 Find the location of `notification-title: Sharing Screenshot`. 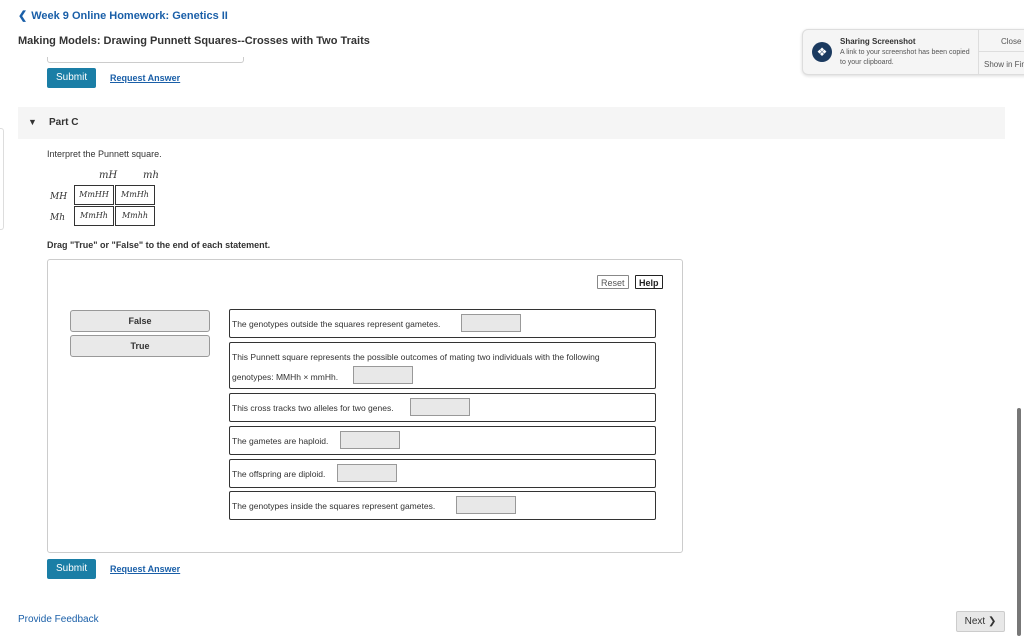

notification-title: Sharing Screenshot is located at coordinates (878, 41).